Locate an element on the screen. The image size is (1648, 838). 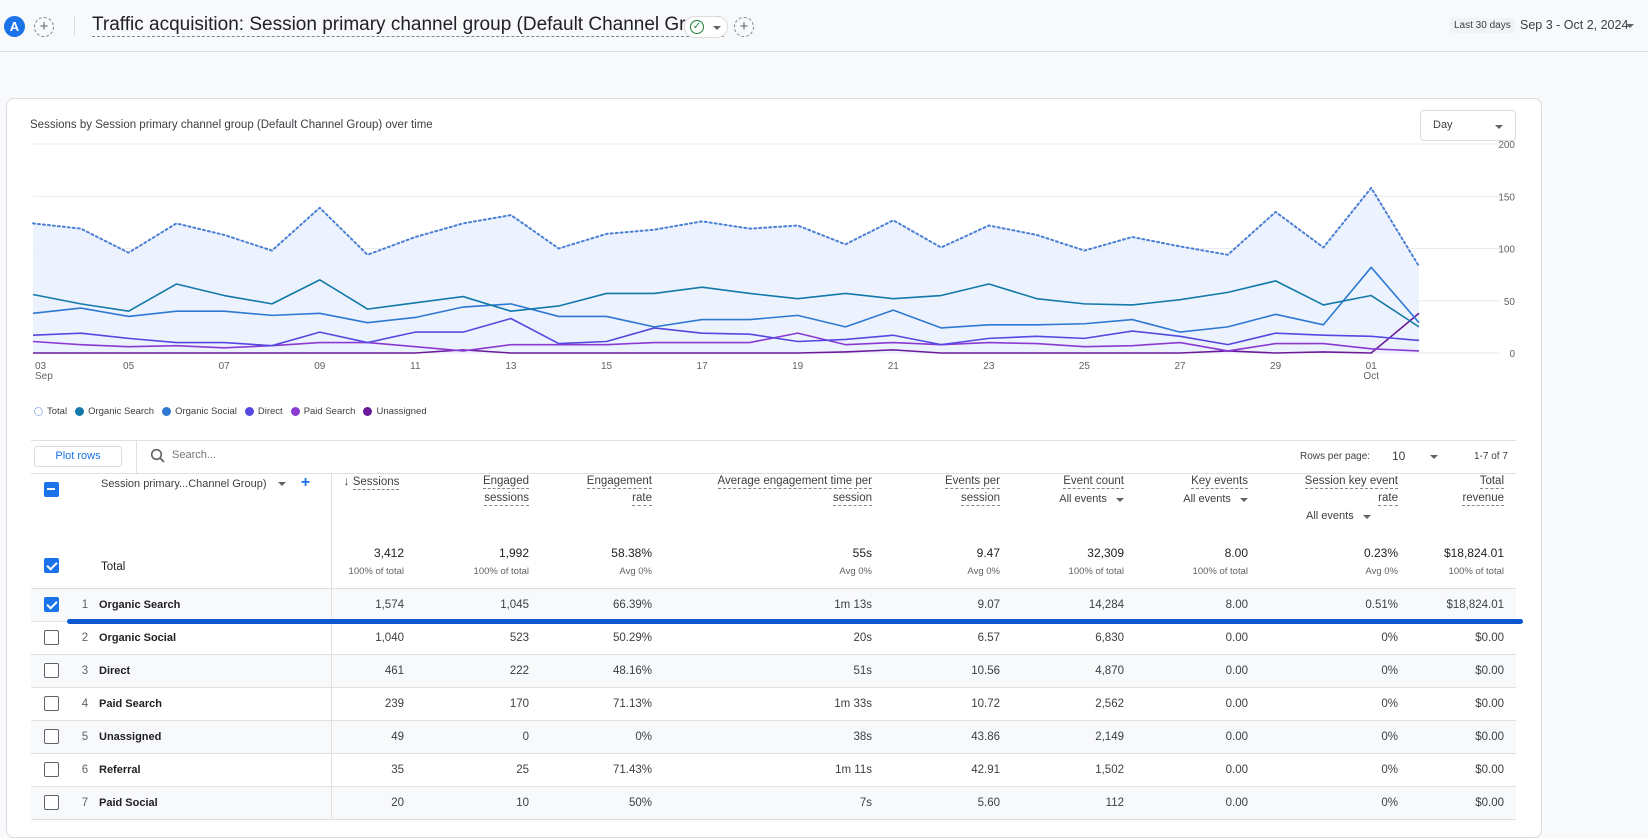
channel-name: Referral is located at coordinates (120, 770).